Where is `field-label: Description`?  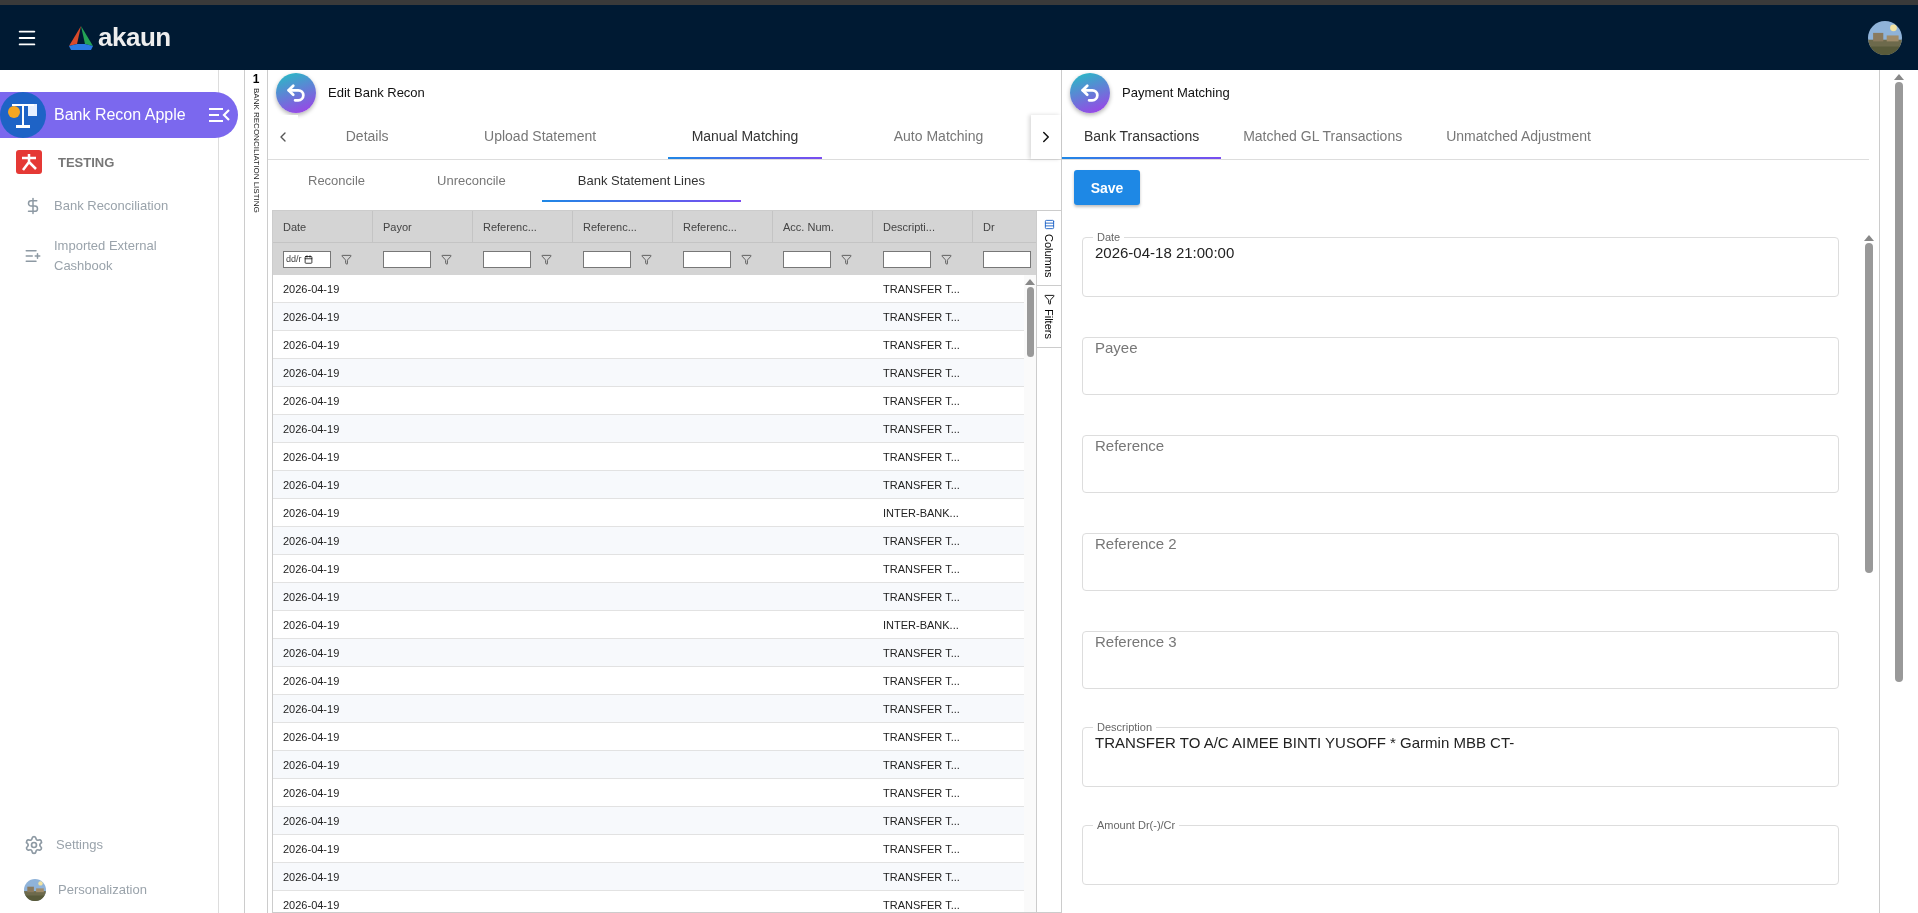
field-label: Description is located at coordinates (1125, 727).